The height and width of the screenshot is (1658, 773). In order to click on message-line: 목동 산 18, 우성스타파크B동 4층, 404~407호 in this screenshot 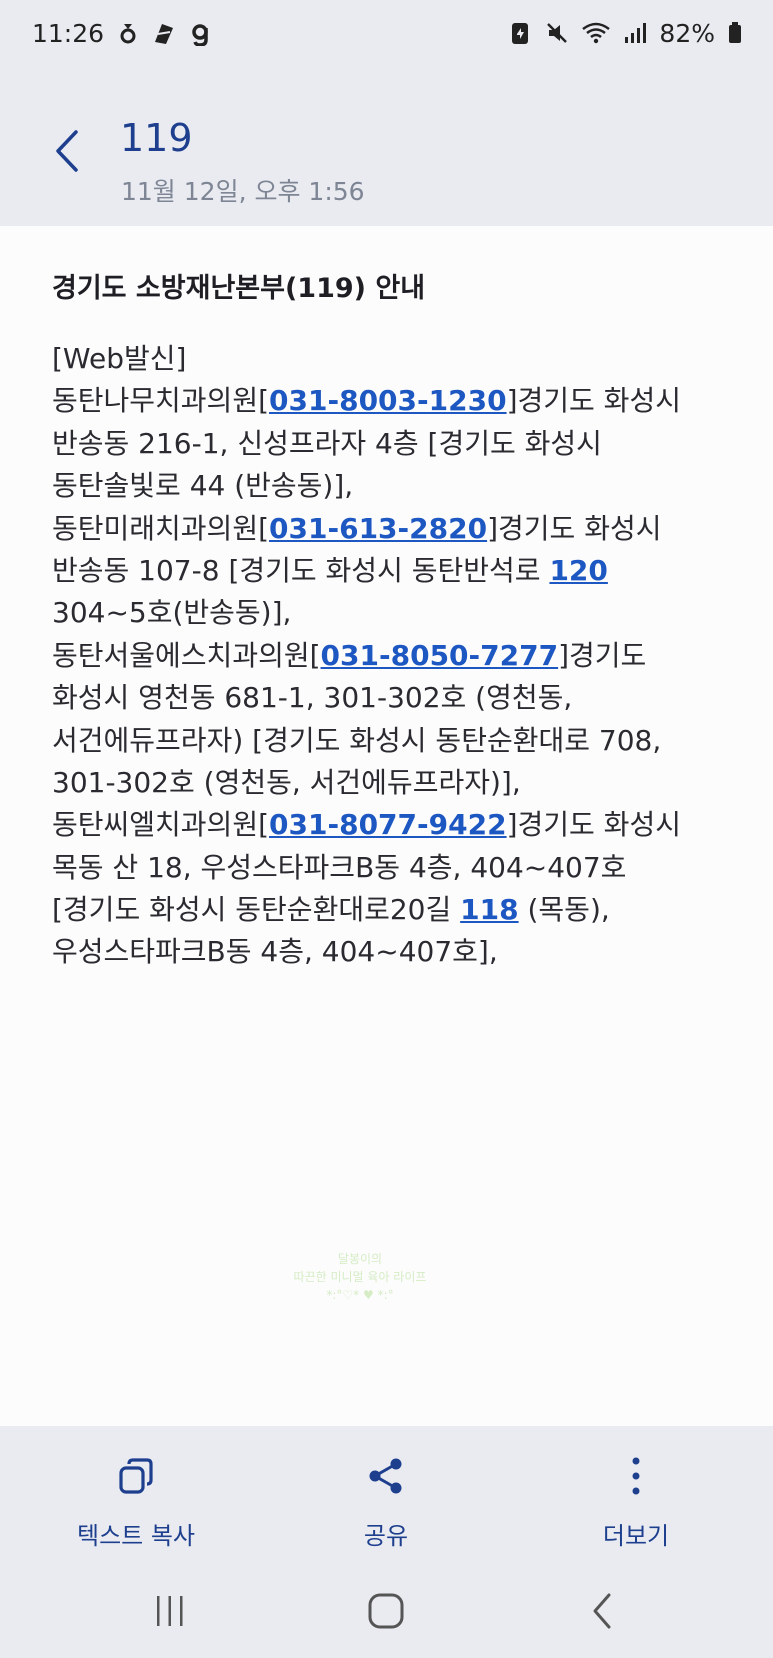, I will do `click(402, 868)`.